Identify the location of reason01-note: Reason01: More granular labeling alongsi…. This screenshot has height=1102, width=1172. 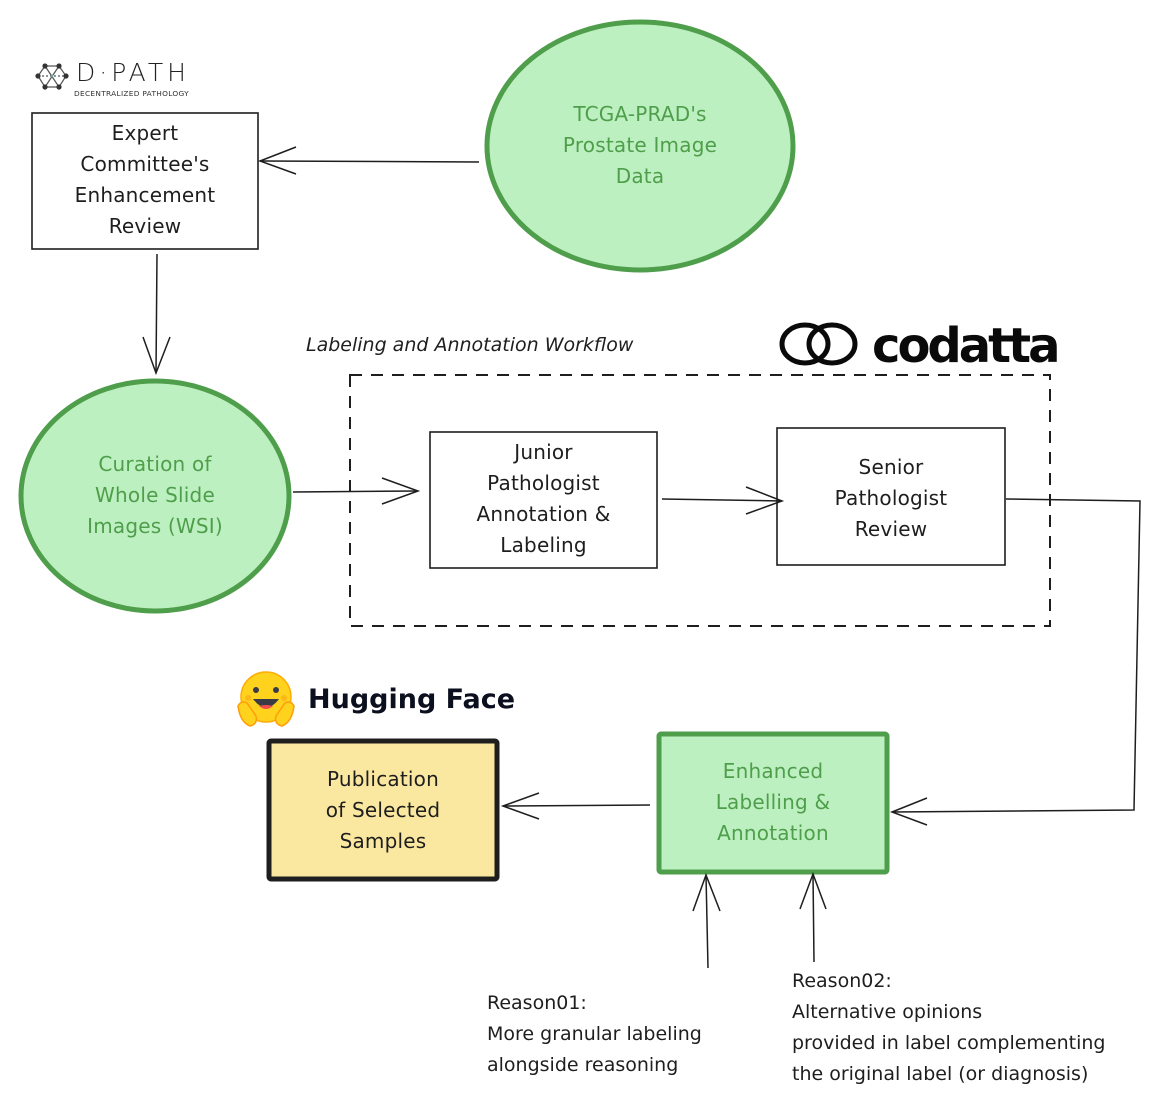
(594, 1034).